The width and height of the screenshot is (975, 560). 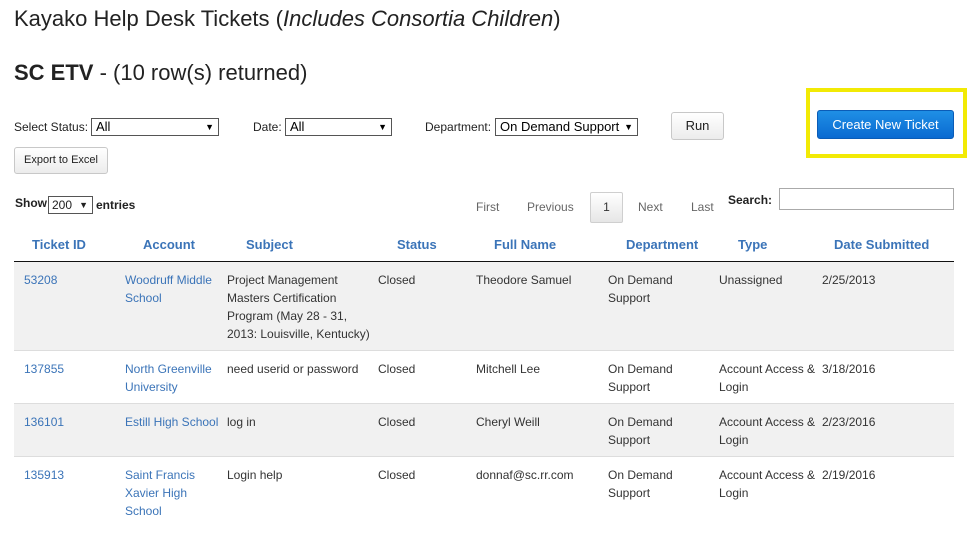 What do you see at coordinates (487, 207) in the screenshot?
I see `pager-first: First` at bounding box center [487, 207].